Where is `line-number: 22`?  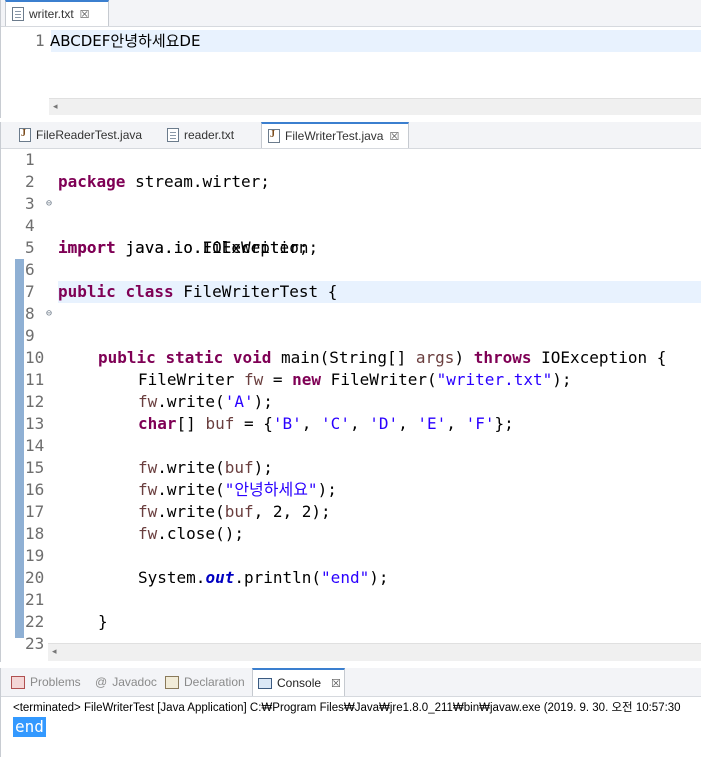
line-number: 22 is located at coordinates (35, 621).